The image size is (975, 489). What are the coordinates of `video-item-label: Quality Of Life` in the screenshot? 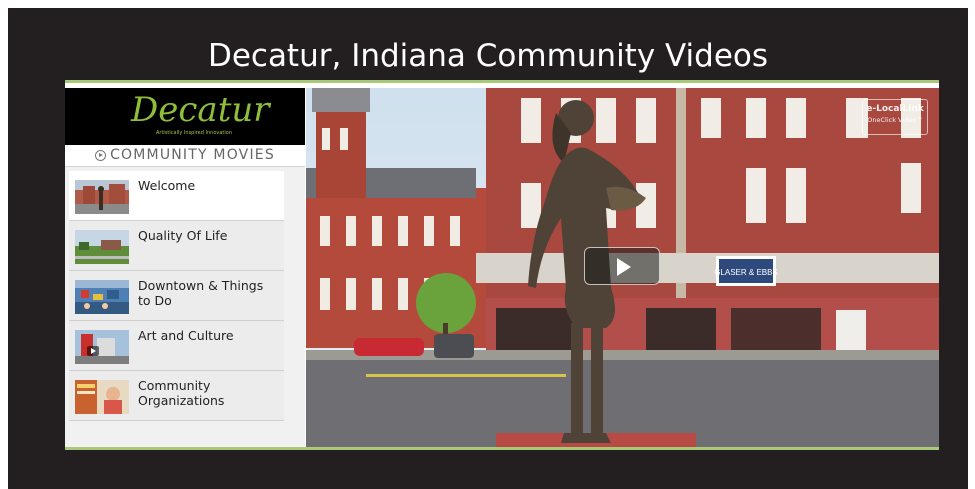 It's located at (183, 235).